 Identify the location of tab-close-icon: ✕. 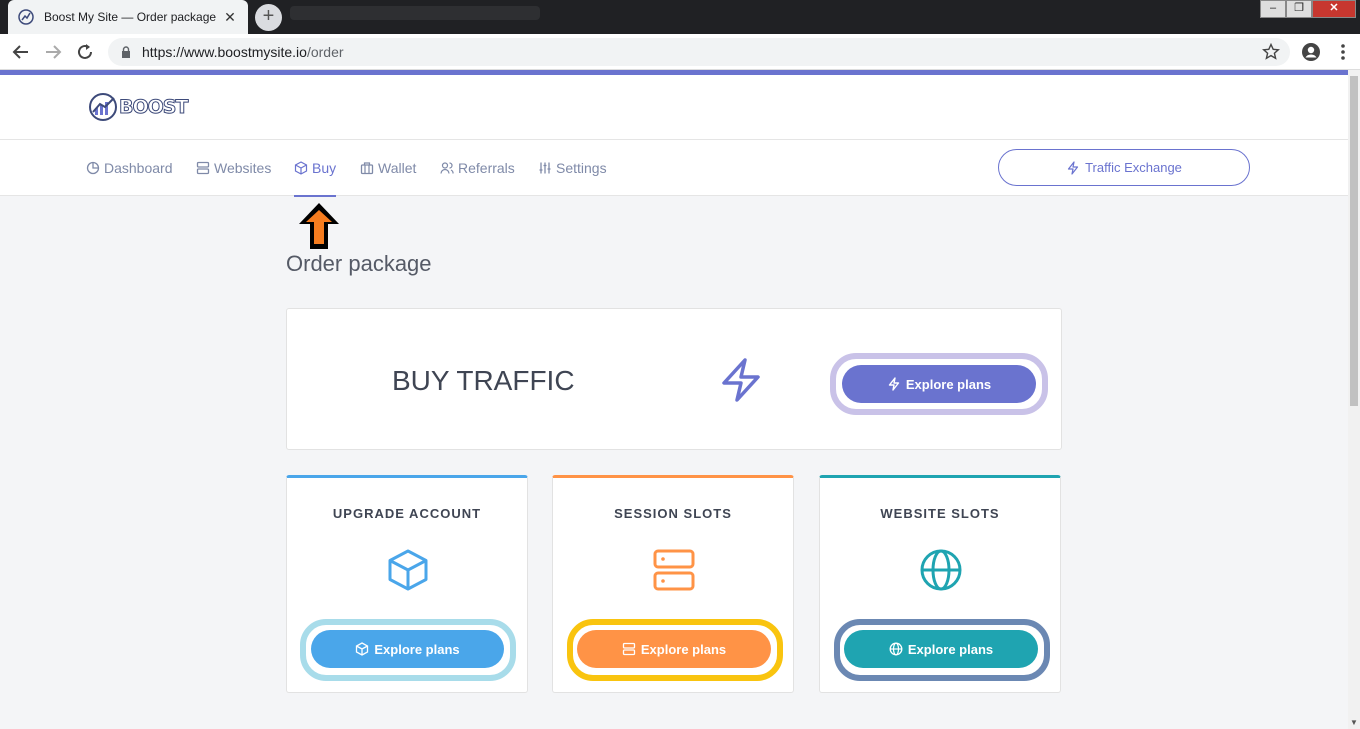
(230, 17).